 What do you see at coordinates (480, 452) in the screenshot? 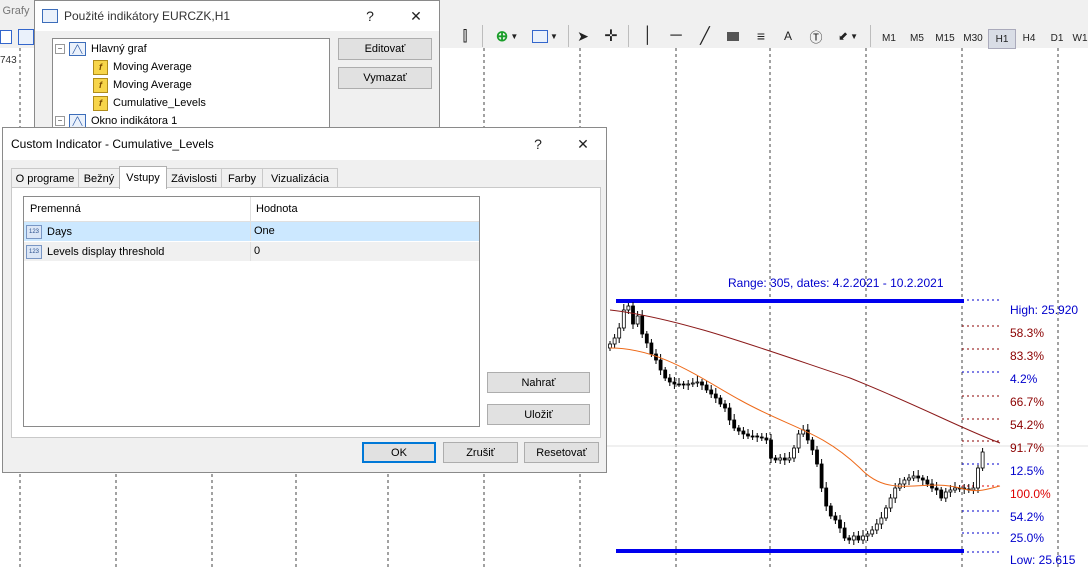
I see `cancel-button: Zrušiť` at bounding box center [480, 452].